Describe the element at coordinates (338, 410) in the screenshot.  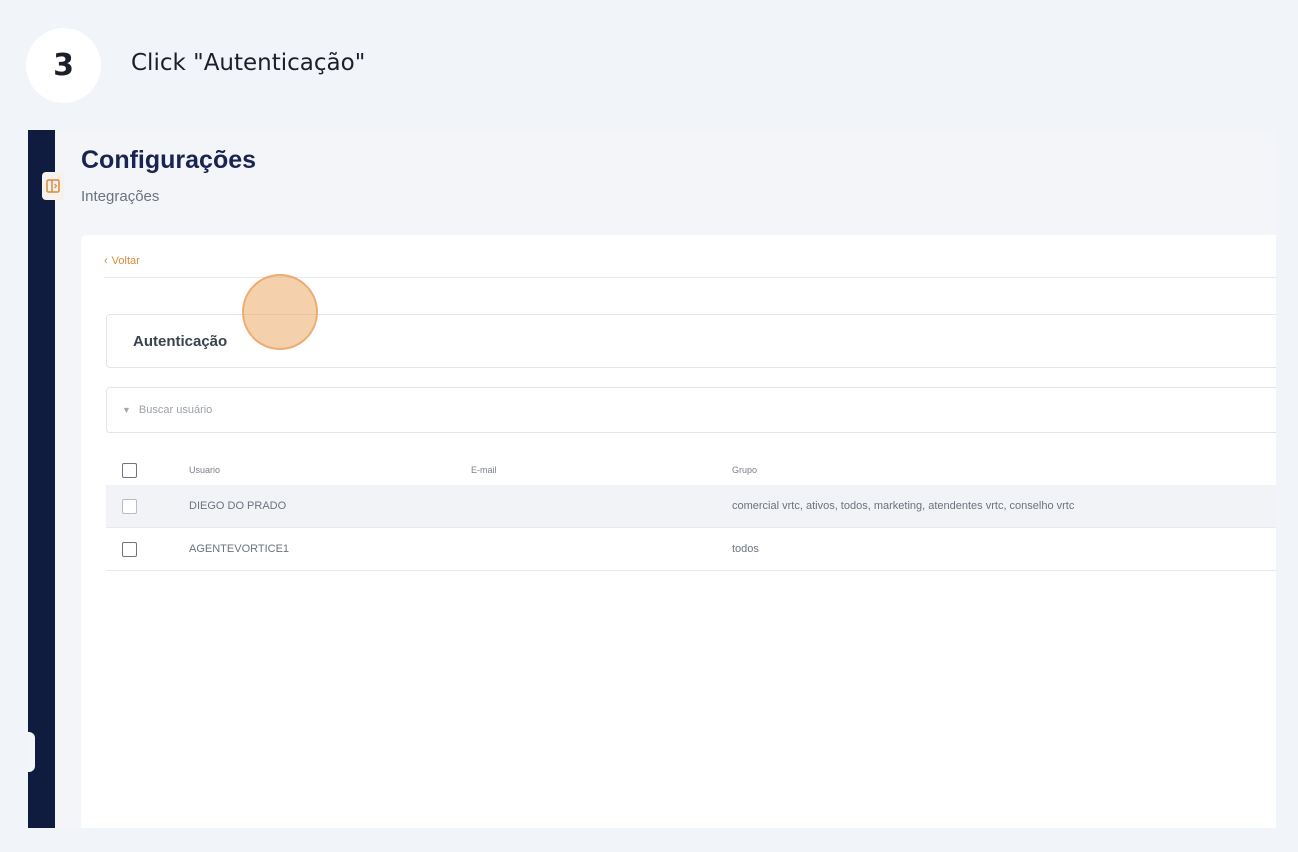
I see `search-input` at that location.